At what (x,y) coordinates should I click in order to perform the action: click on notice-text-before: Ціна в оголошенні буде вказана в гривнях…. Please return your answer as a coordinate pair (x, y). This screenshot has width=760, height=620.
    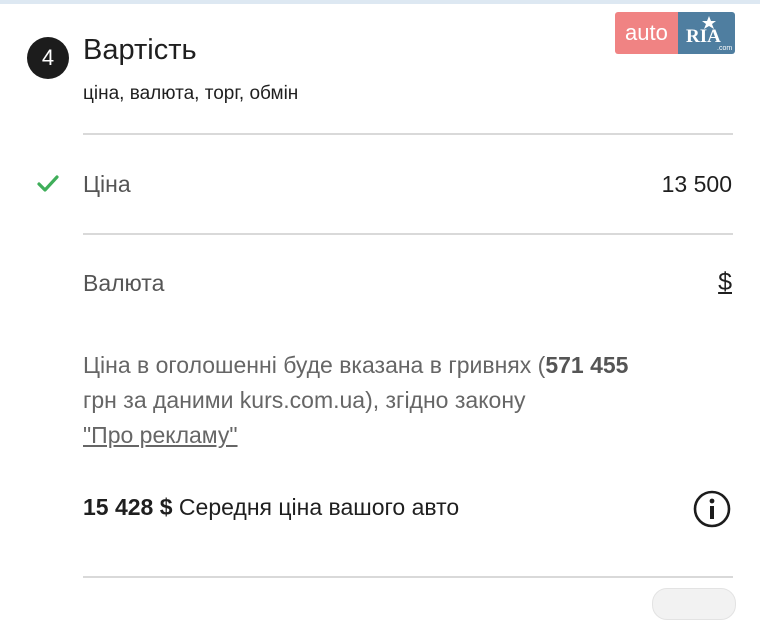
    Looking at the image, I should click on (314, 365).